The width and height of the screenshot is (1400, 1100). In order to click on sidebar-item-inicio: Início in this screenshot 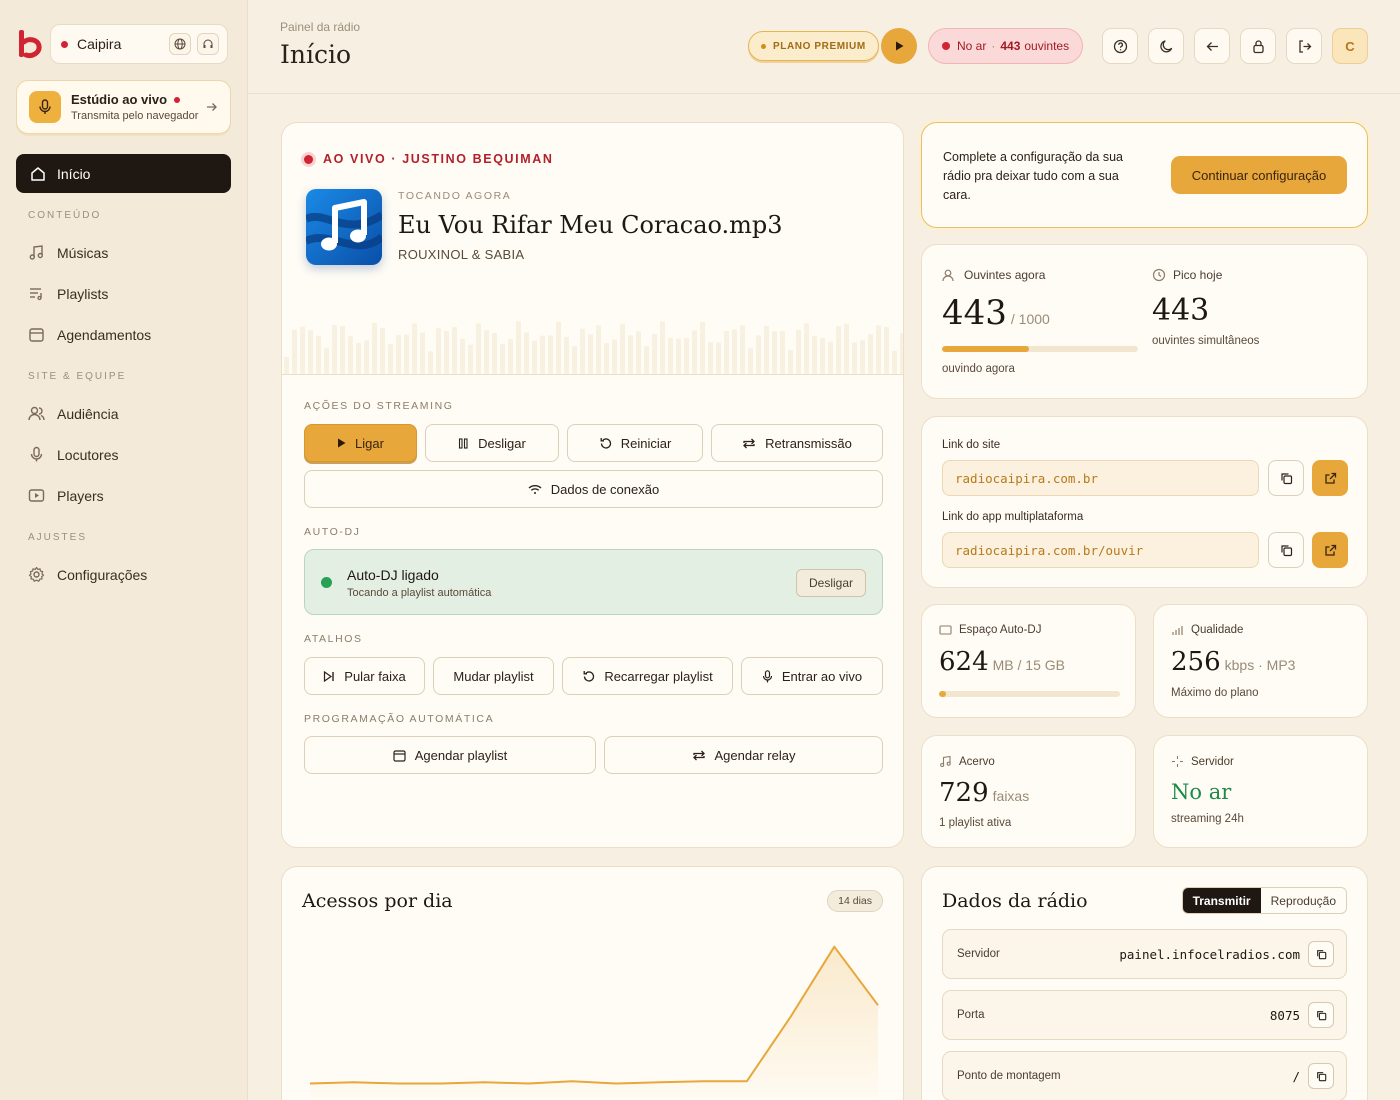, I will do `click(123, 173)`.